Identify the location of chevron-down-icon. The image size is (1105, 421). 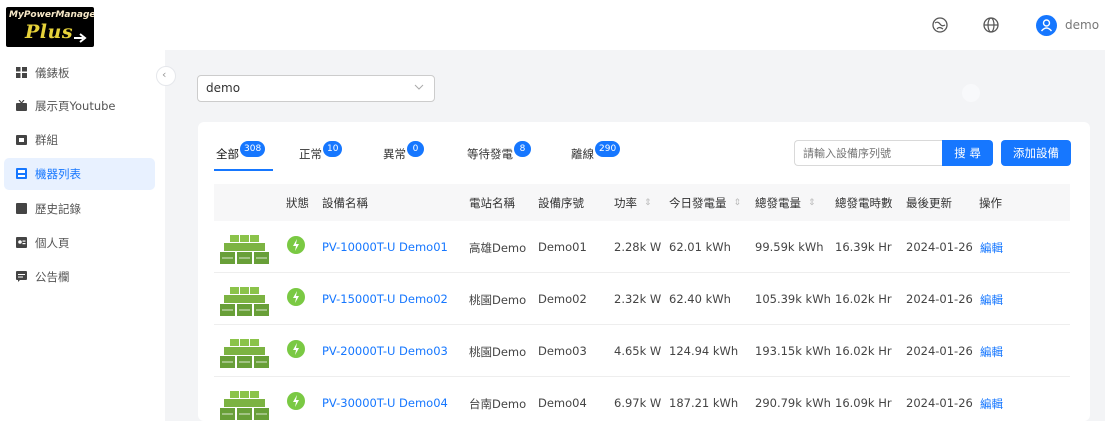
(419, 87).